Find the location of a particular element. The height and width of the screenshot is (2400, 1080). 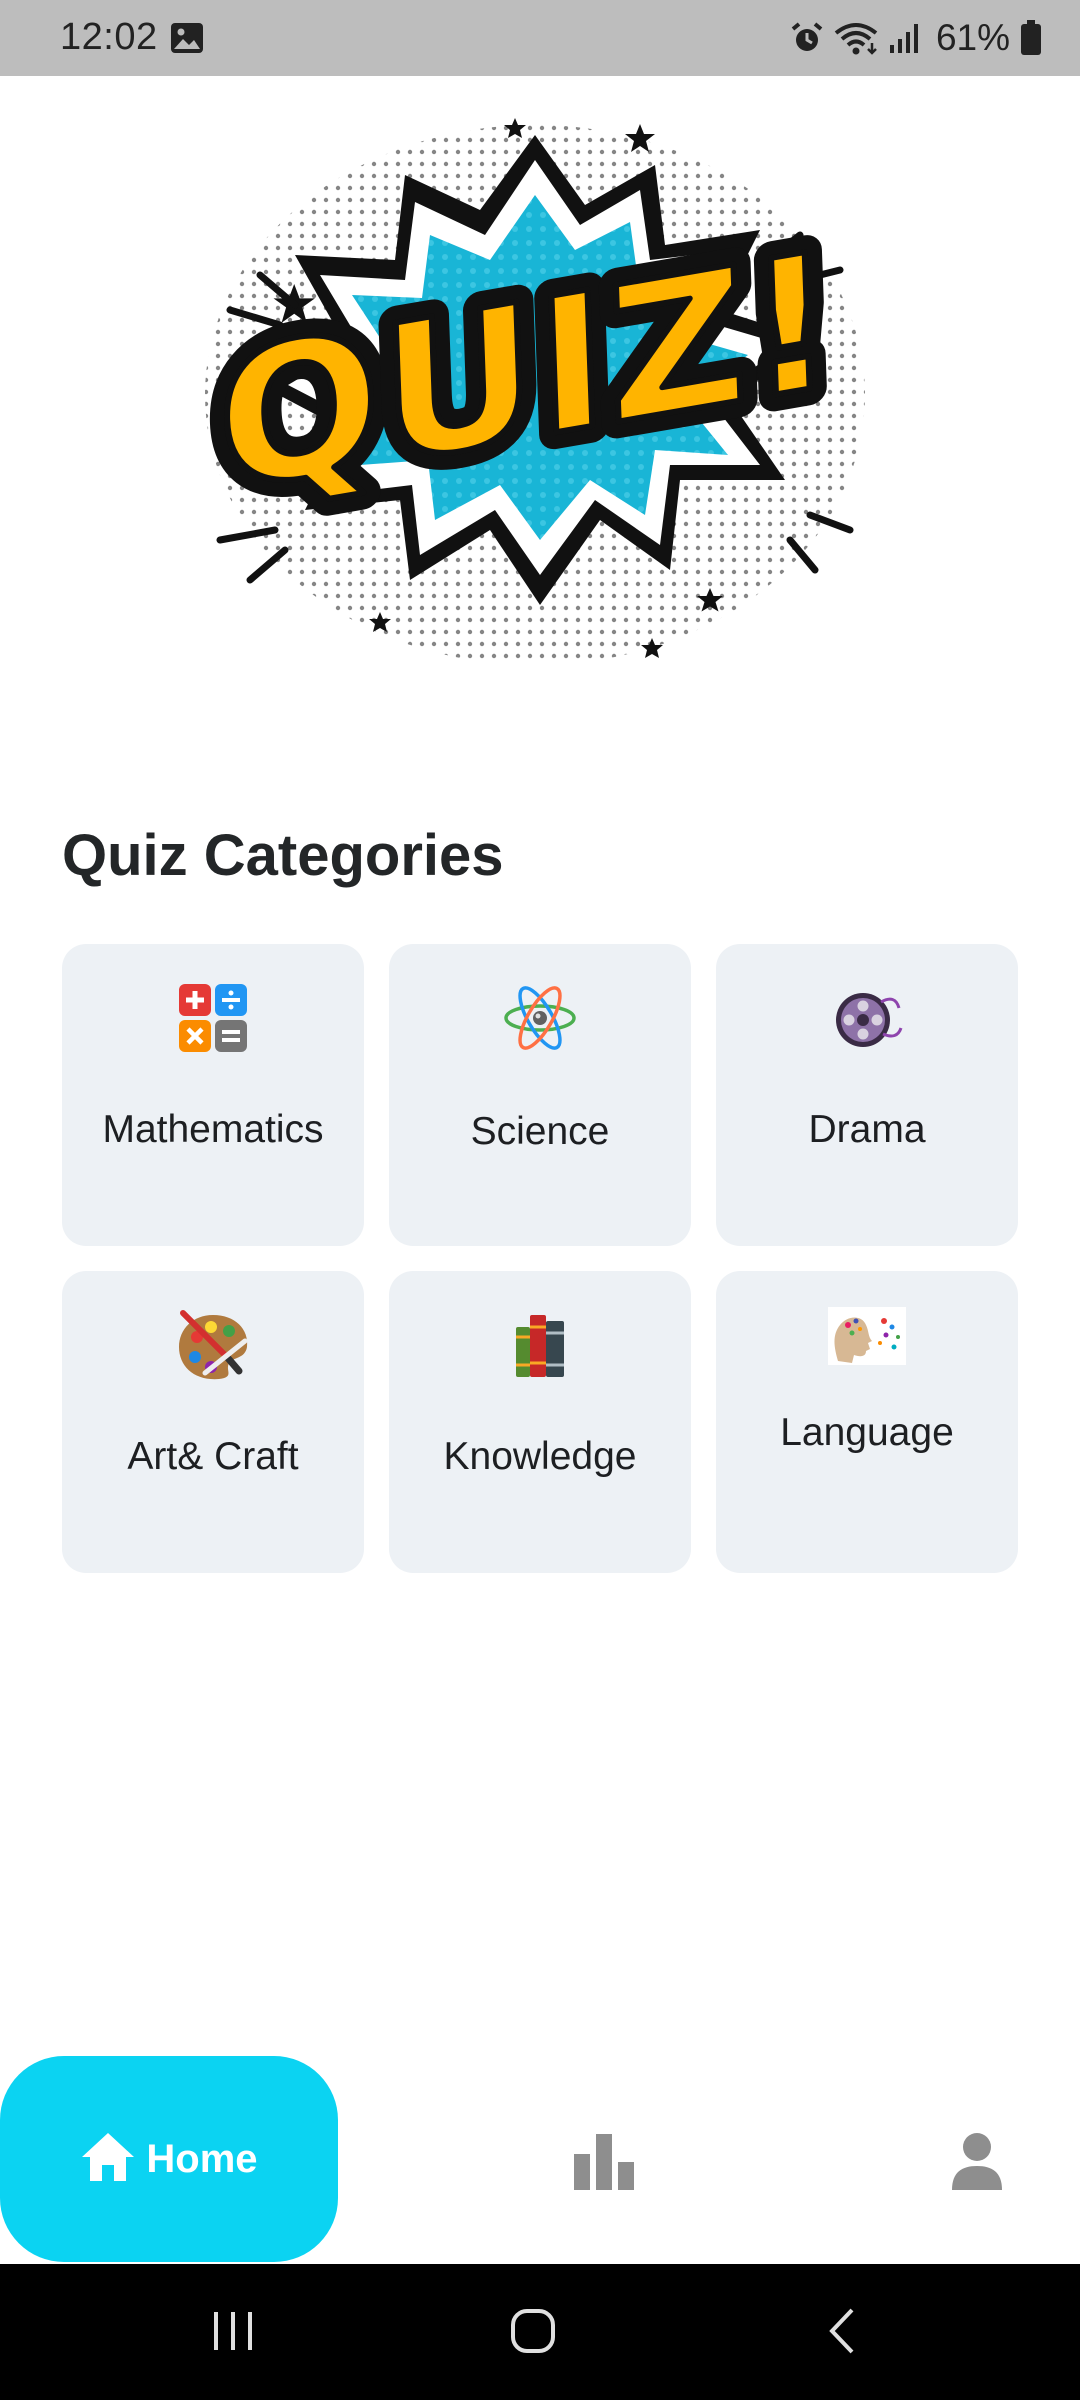

status-time: 12:02 is located at coordinates (109, 37).